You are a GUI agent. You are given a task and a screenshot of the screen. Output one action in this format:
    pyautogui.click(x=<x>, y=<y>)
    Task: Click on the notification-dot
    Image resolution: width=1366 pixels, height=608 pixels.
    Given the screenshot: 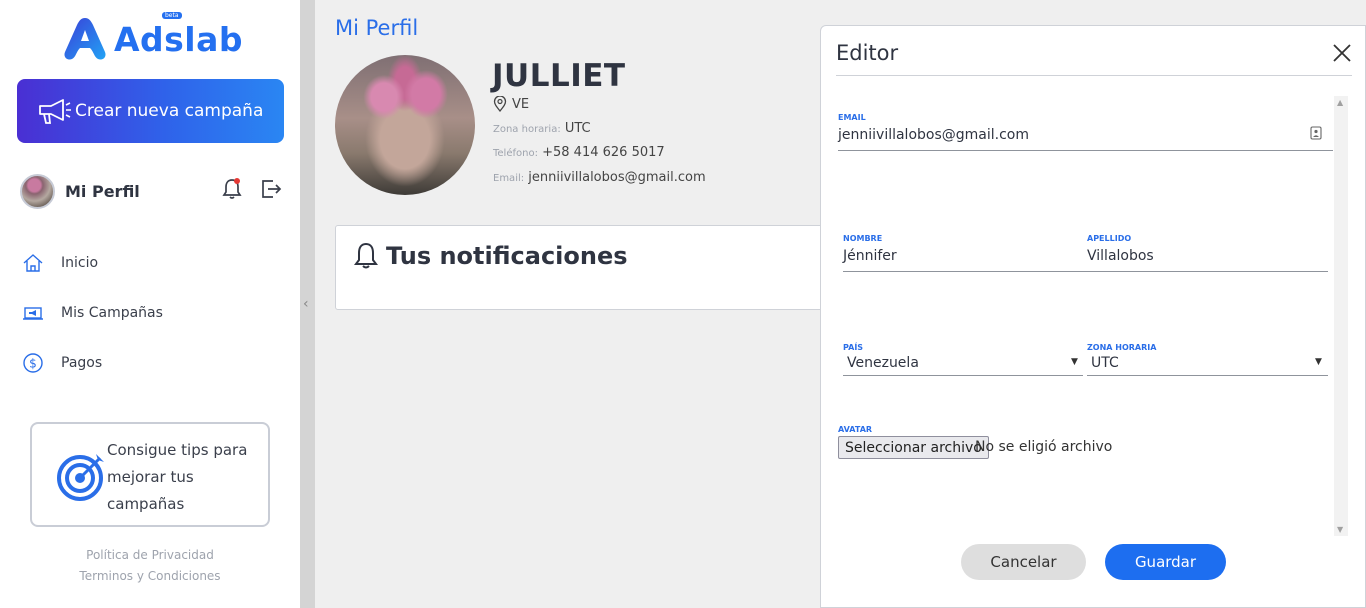 What is the action you would take?
    pyautogui.click(x=237, y=181)
    